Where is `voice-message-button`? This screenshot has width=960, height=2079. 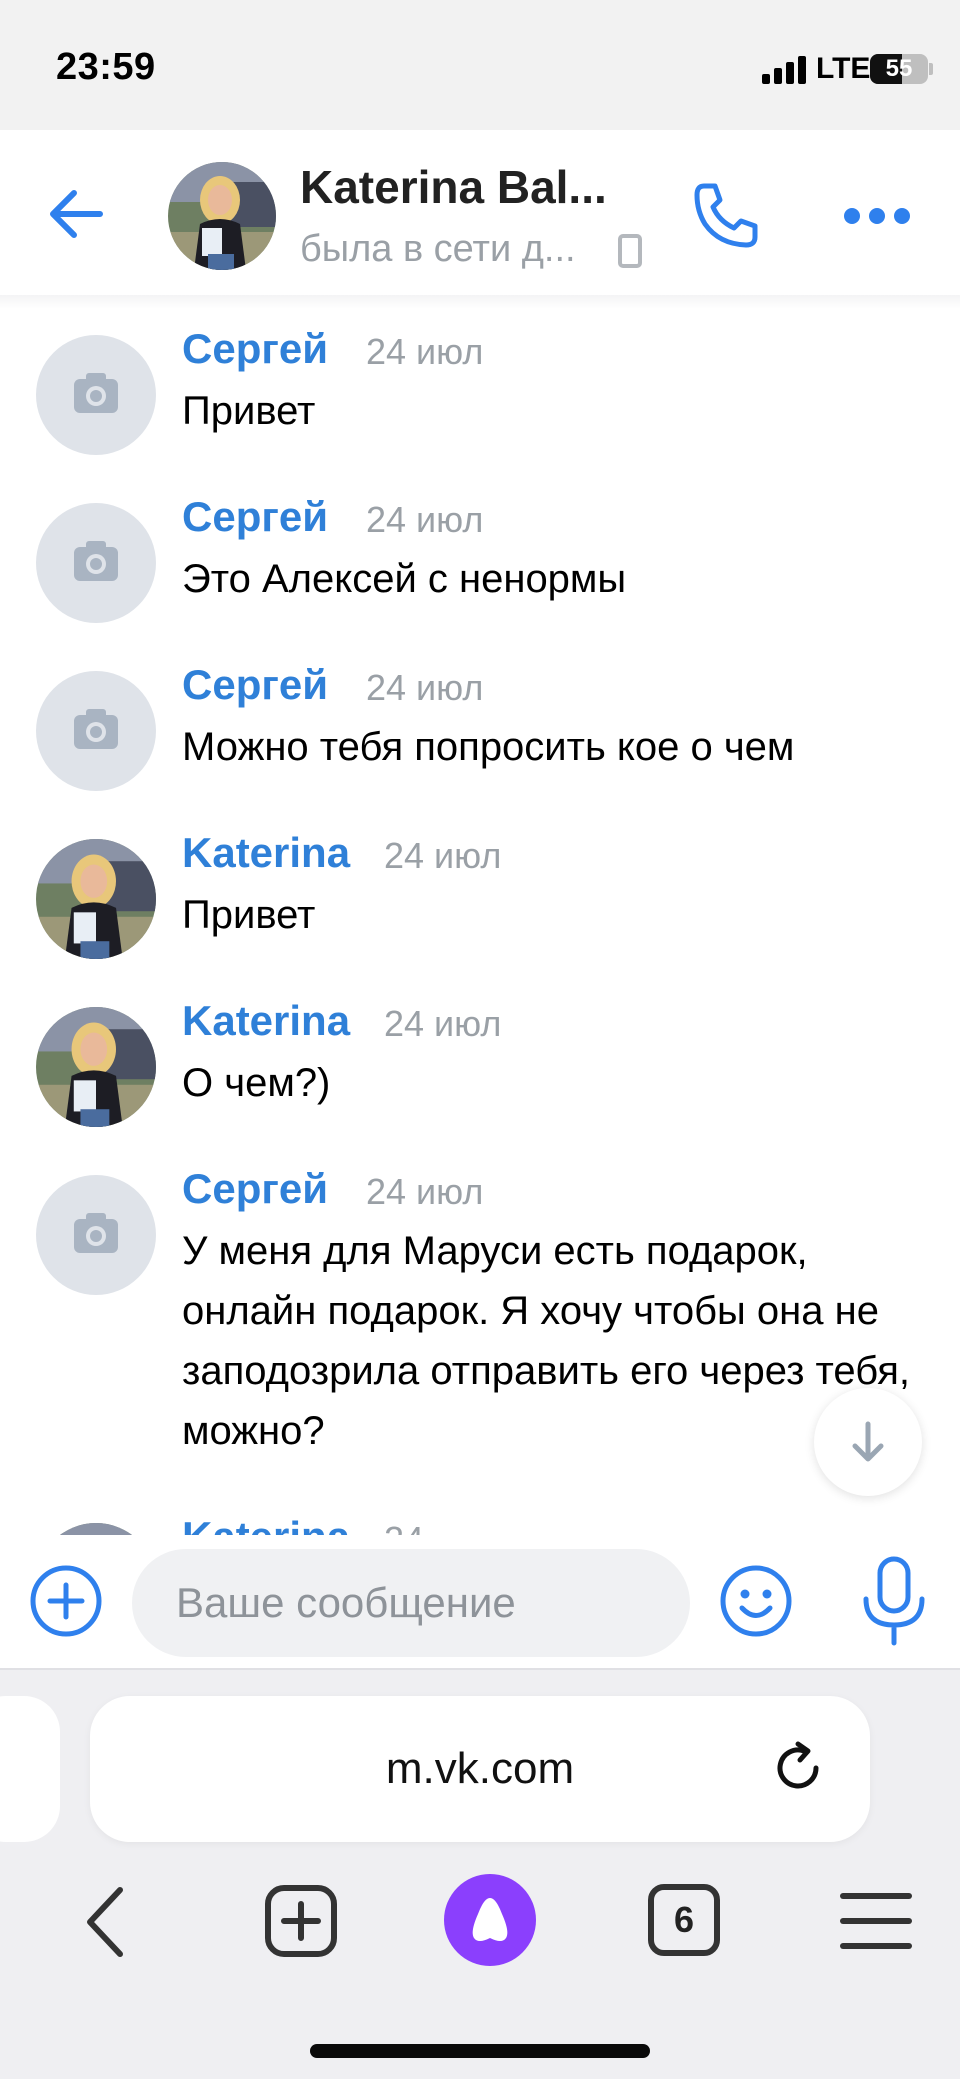 voice-message-button is located at coordinates (894, 1601).